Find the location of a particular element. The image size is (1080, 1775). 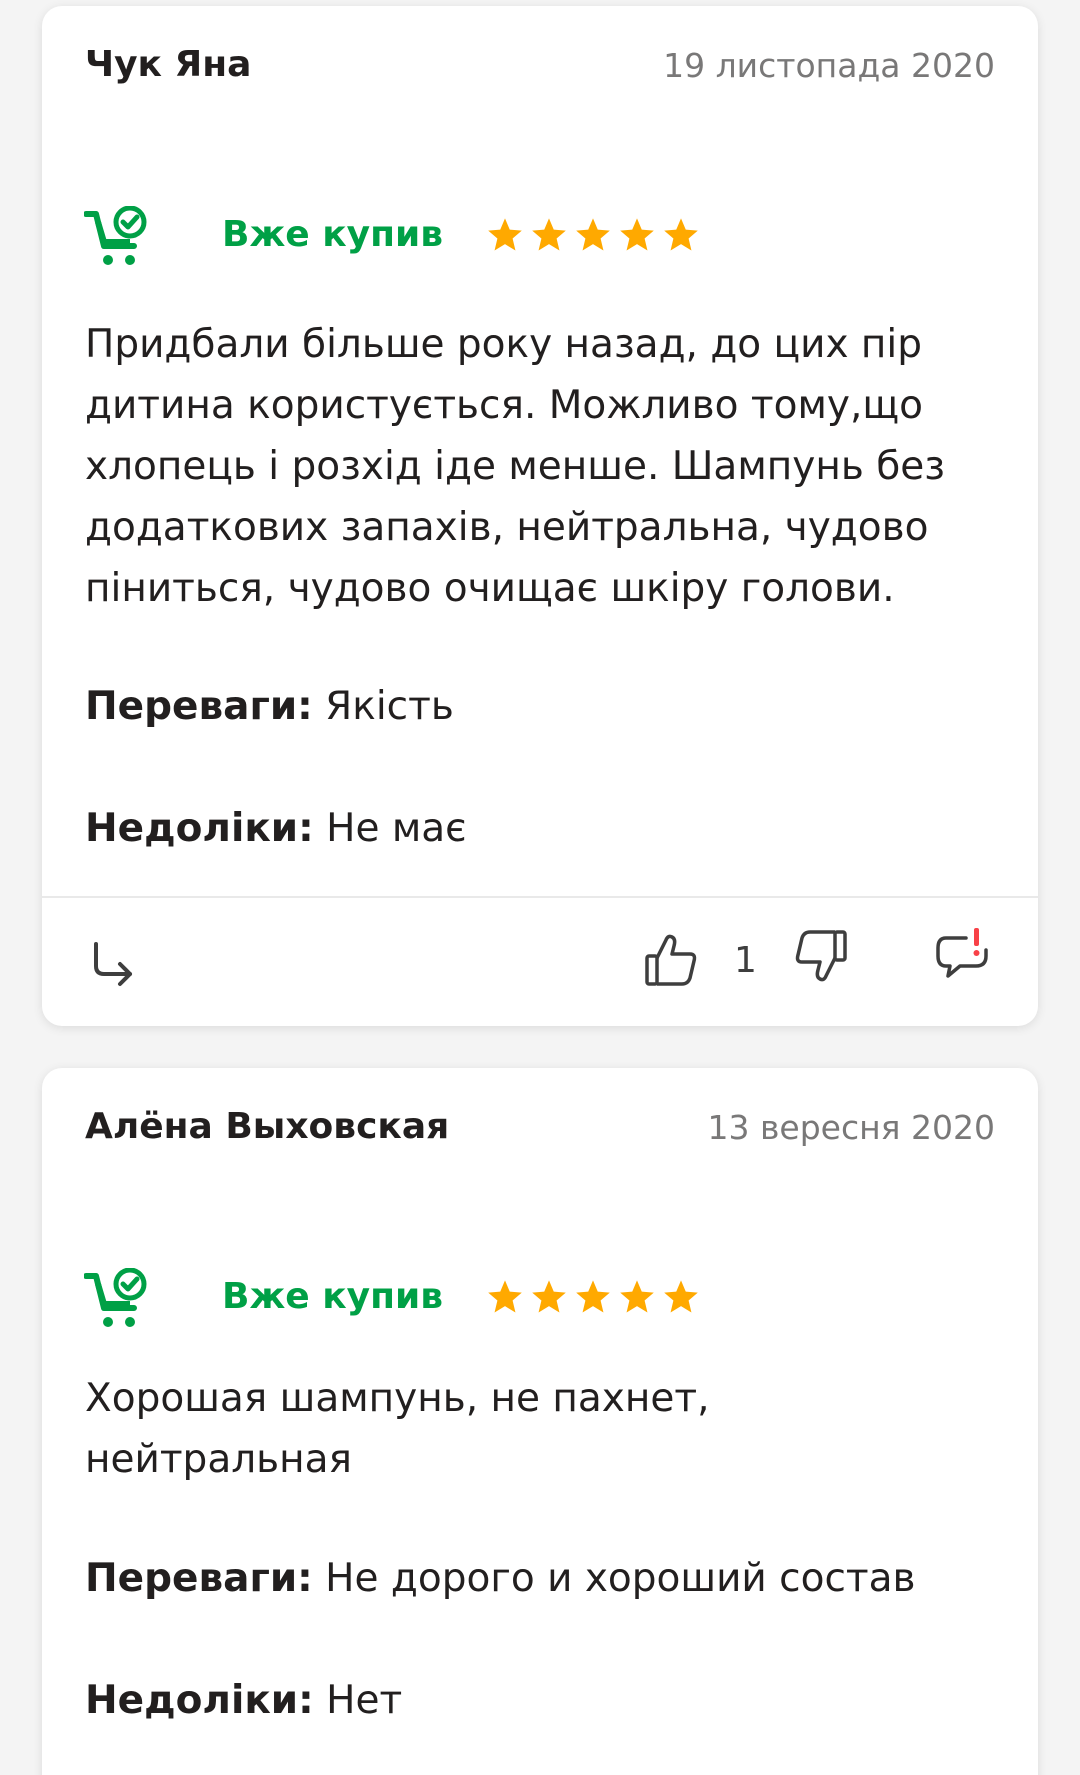

reply-arrow-icon is located at coordinates (114, 964).